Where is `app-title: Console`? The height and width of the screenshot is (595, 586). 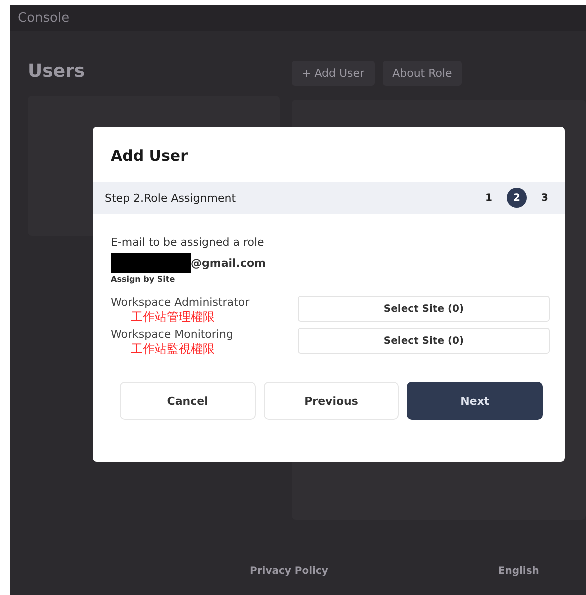 app-title: Console is located at coordinates (44, 18).